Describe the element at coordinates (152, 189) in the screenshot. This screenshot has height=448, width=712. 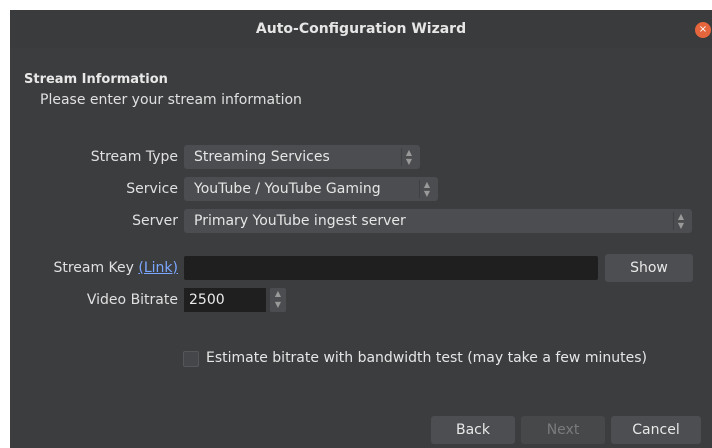
I see `service-label: Service` at that location.